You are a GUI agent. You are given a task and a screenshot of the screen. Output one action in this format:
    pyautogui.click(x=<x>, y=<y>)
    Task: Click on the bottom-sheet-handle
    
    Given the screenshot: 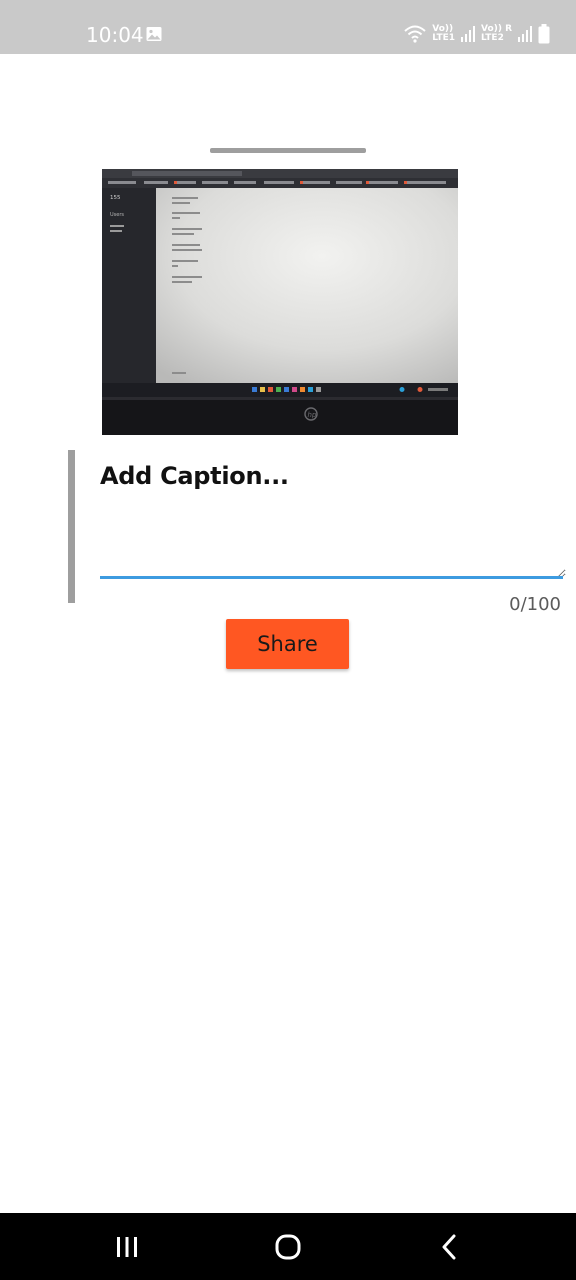 What is the action you would take?
    pyautogui.click(x=288, y=150)
    